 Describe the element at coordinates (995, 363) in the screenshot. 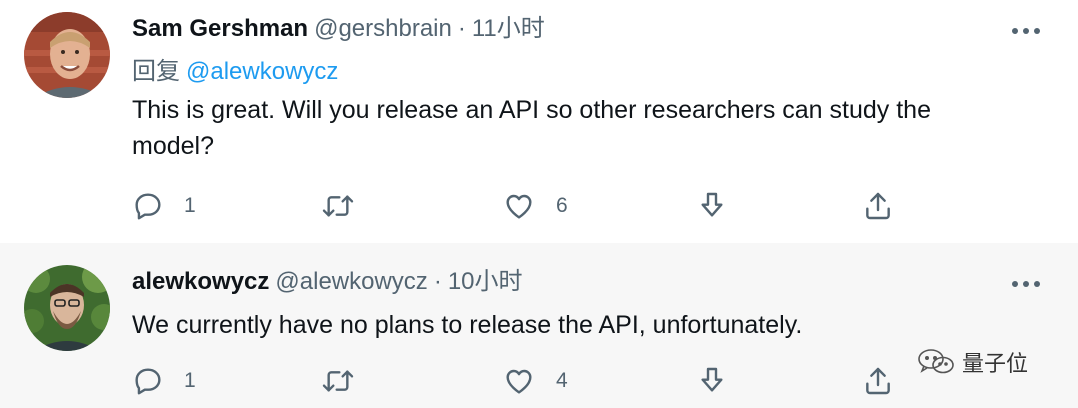

I see `watermark-text: 量子位` at that location.